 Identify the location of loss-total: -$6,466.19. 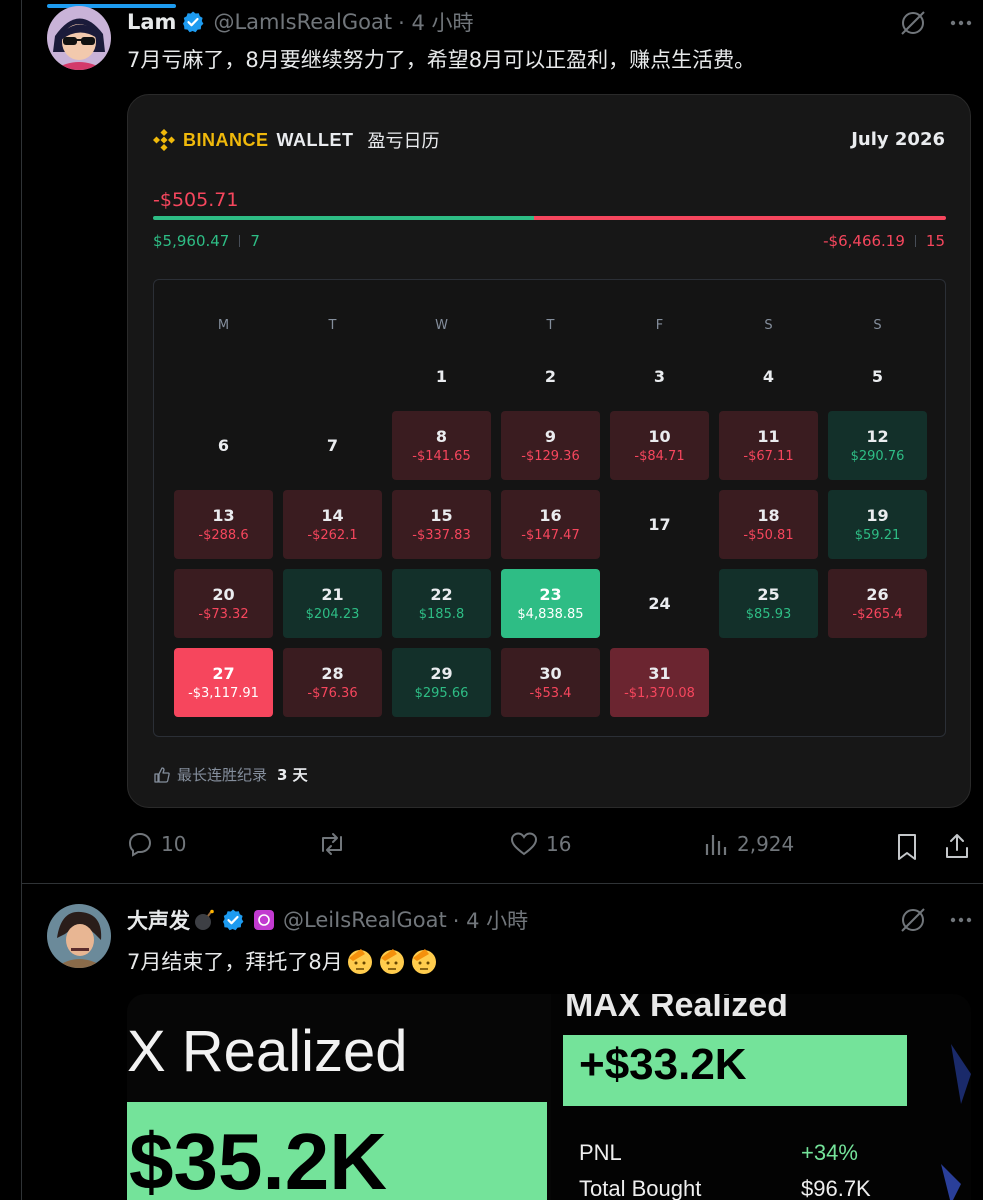
(864, 241).